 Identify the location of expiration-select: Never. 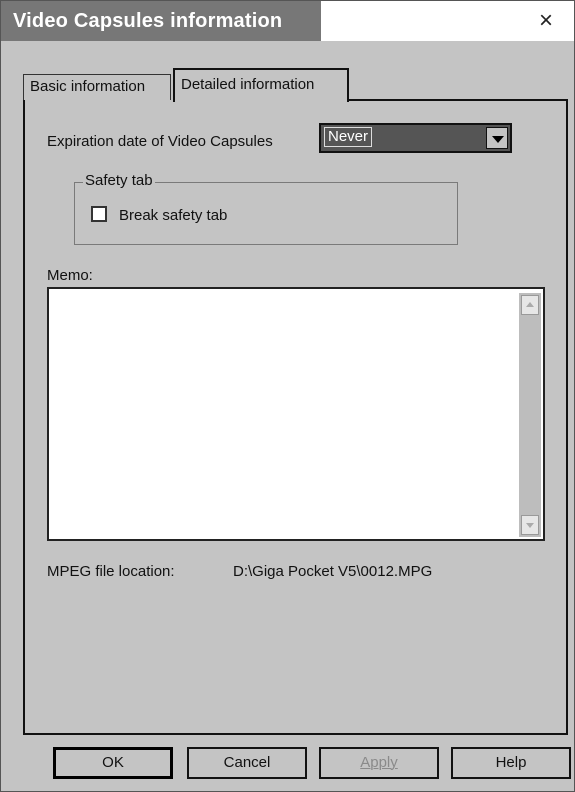
(415, 138).